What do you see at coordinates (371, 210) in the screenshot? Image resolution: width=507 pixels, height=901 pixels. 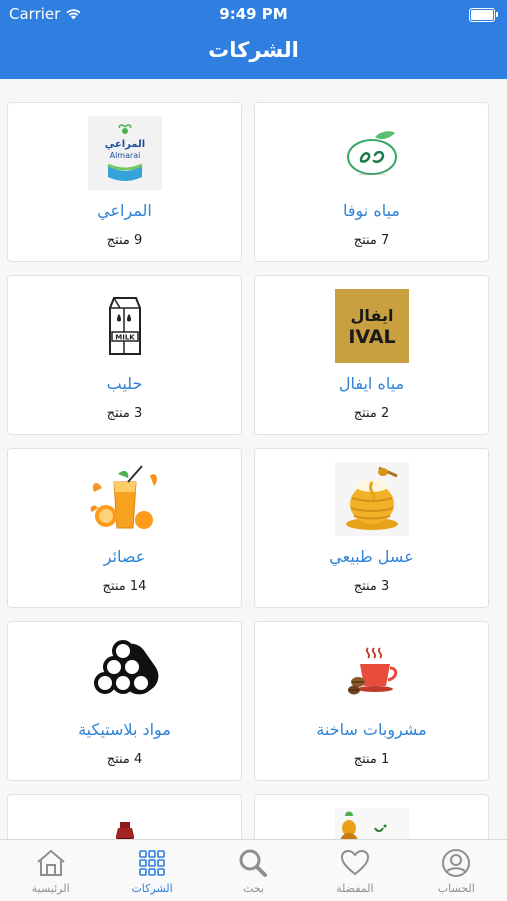 I see `company-name: مياه نوفا` at bounding box center [371, 210].